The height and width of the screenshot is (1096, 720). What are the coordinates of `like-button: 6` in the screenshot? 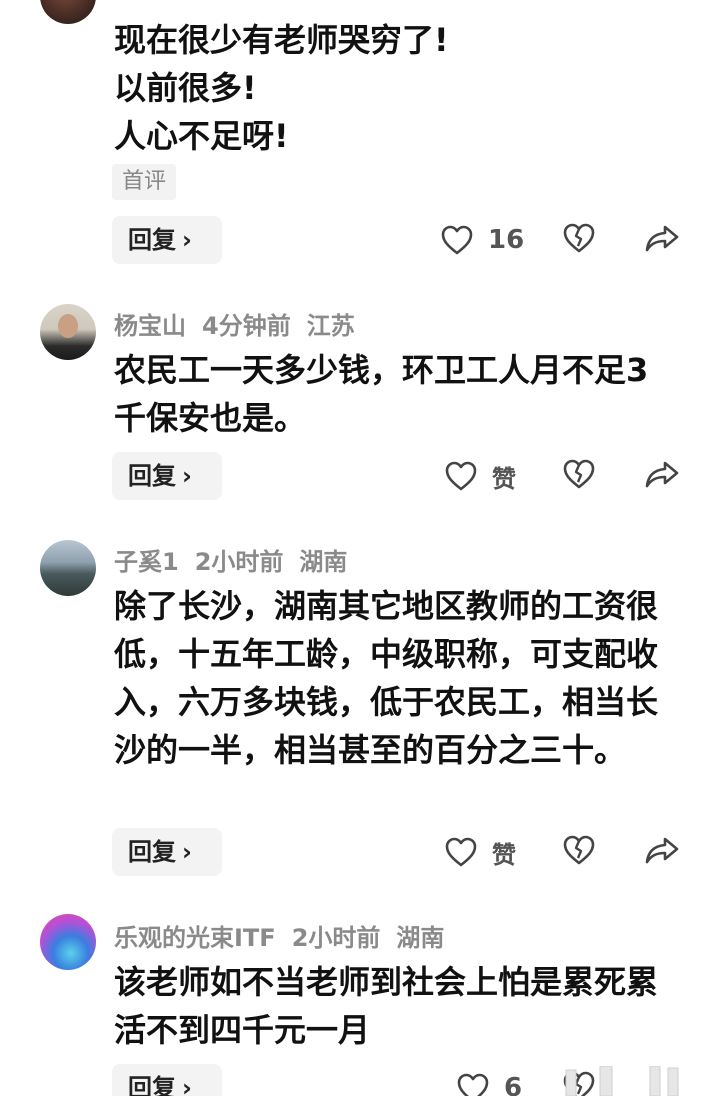 It's located at (489, 1083).